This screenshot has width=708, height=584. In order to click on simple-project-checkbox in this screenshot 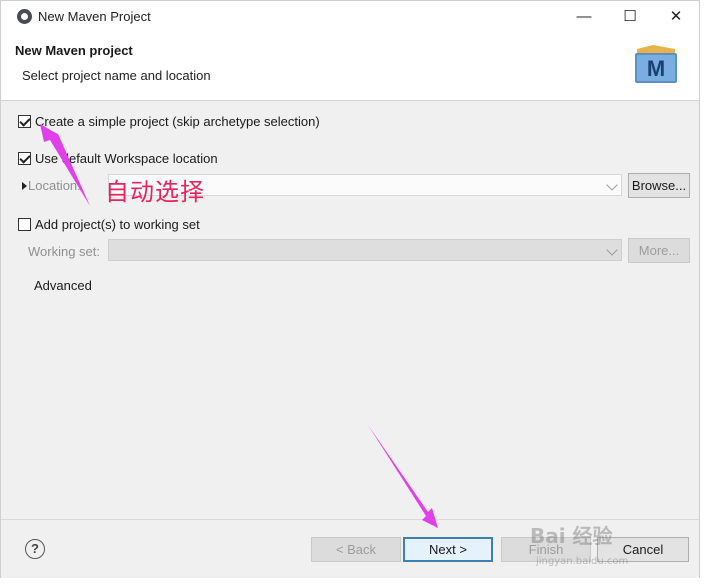, I will do `click(24, 121)`.